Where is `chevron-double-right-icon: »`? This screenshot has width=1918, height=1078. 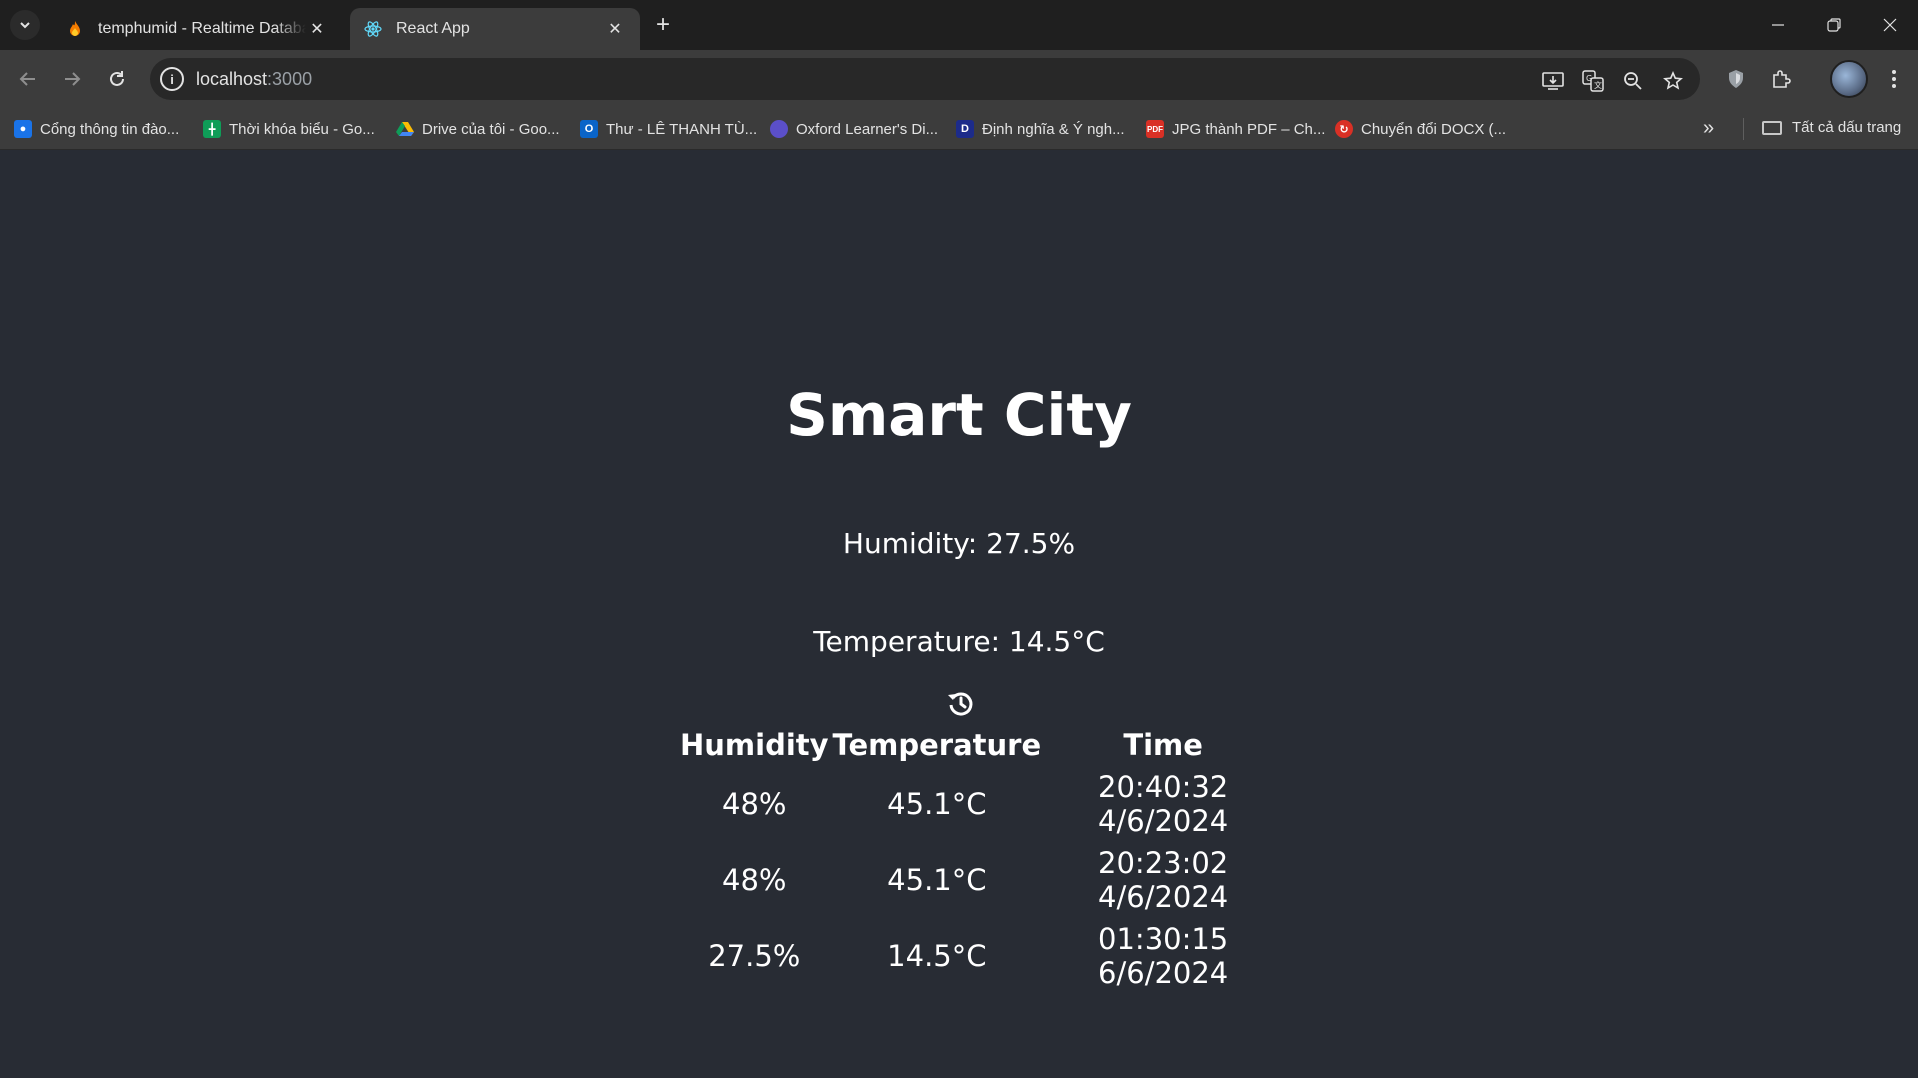
chevron-double-right-icon: » is located at coordinates (1708, 128).